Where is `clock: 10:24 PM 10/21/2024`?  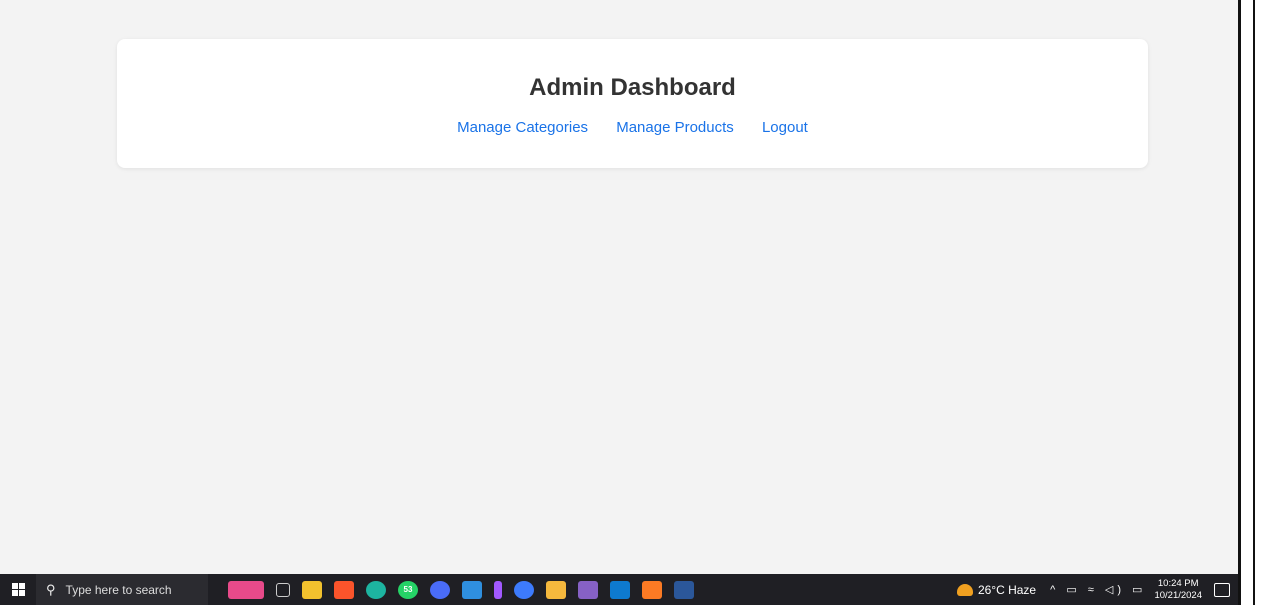 clock: 10:24 PM 10/21/2024 is located at coordinates (1178, 590).